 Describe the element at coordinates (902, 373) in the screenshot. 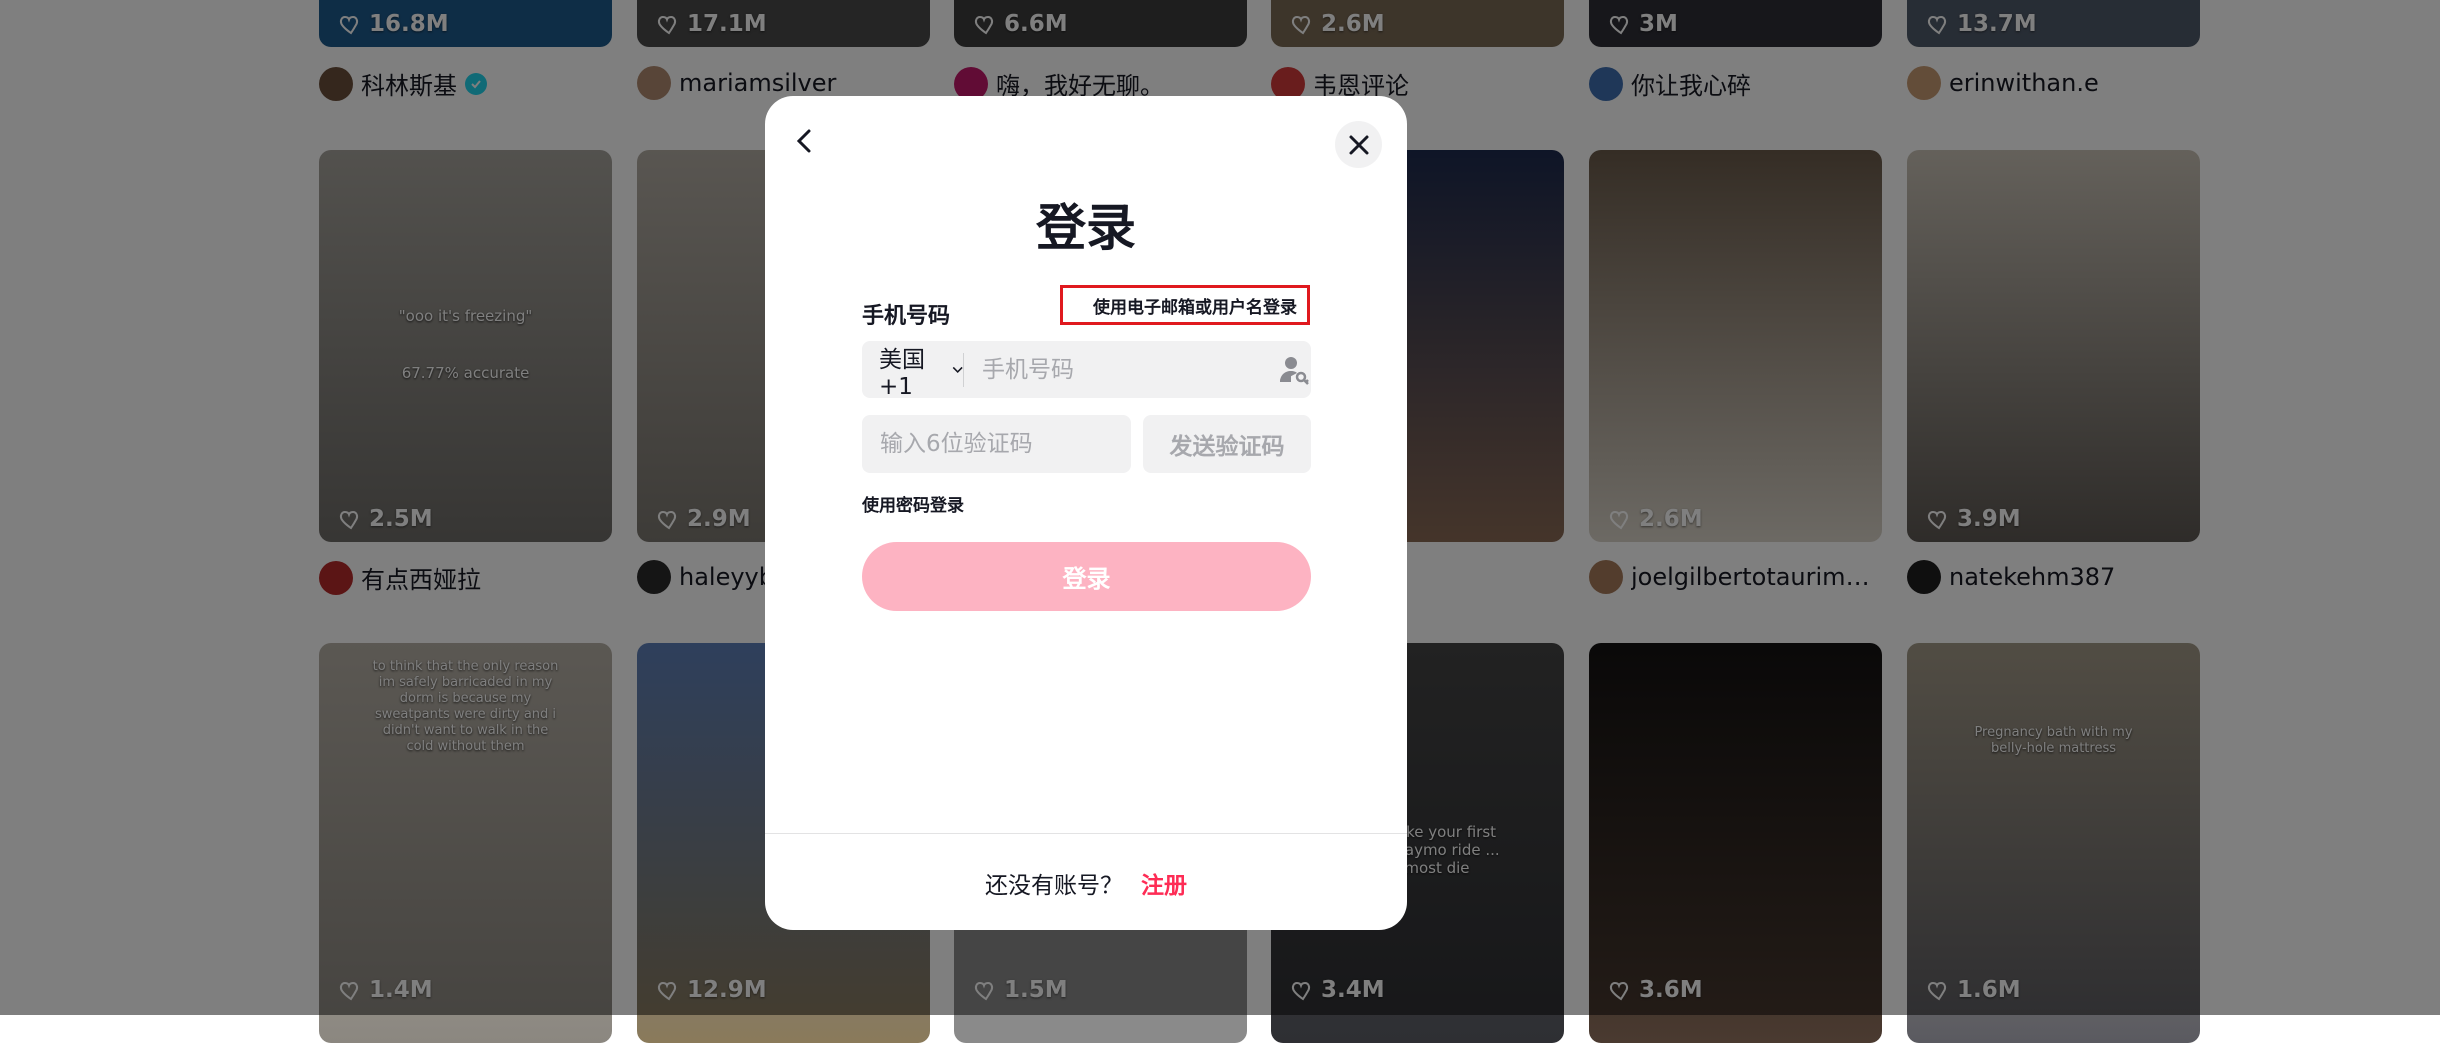

I see `country-code-label: 美国 +1` at that location.